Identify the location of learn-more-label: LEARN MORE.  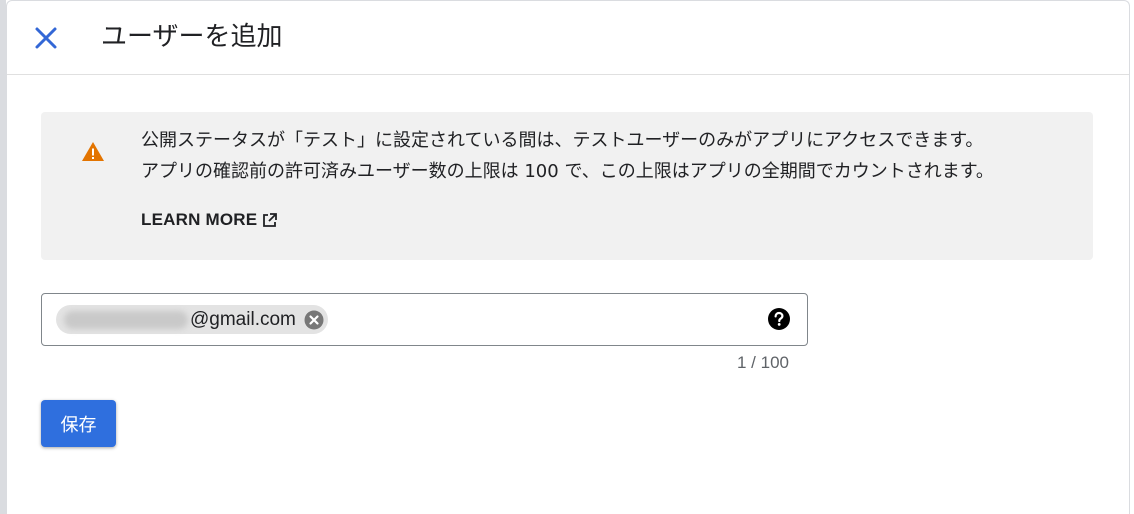
(199, 219).